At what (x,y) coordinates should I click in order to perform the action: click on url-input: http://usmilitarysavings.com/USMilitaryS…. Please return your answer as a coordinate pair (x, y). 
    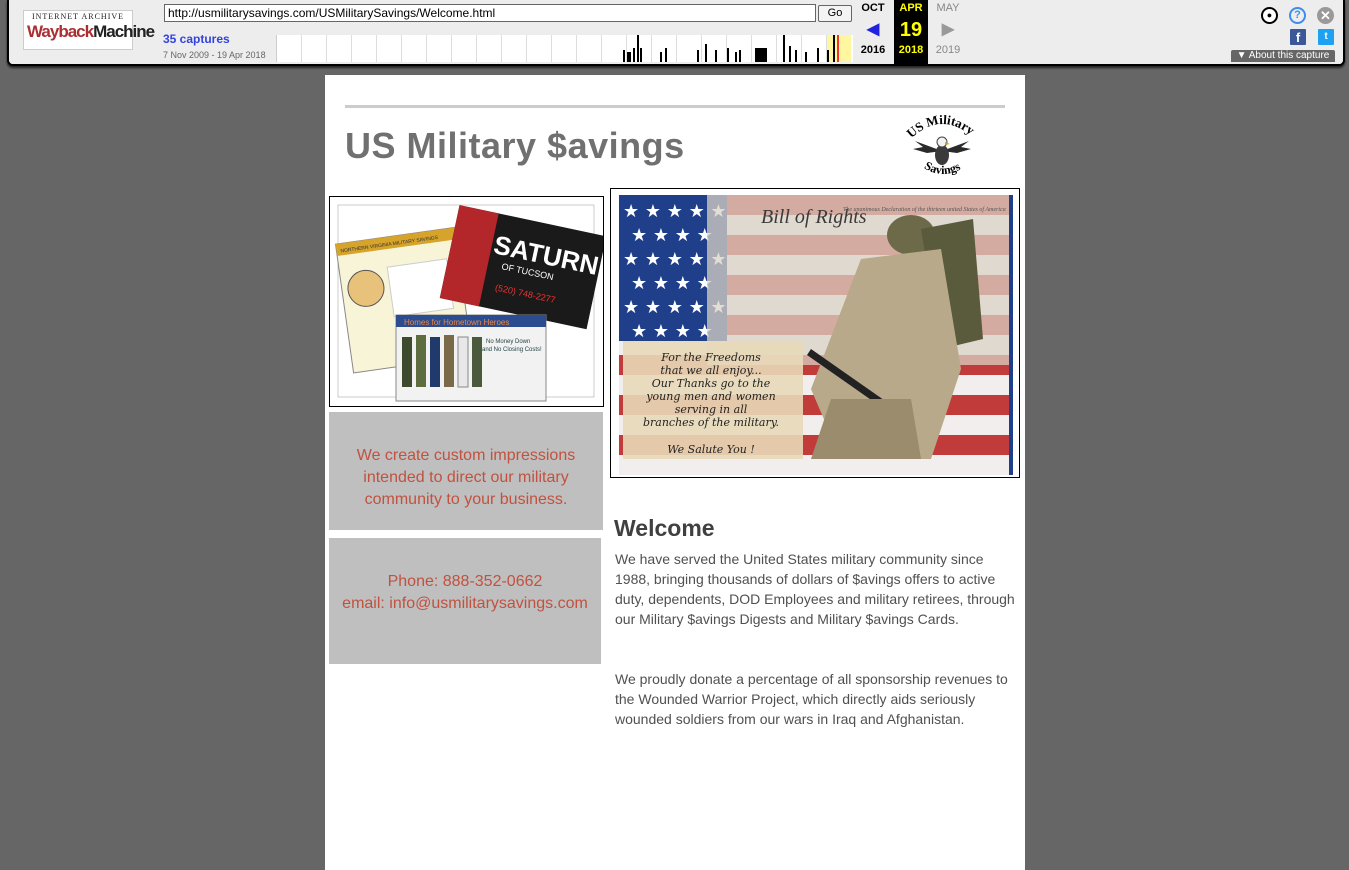
    Looking at the image, I should click on (490, 13).